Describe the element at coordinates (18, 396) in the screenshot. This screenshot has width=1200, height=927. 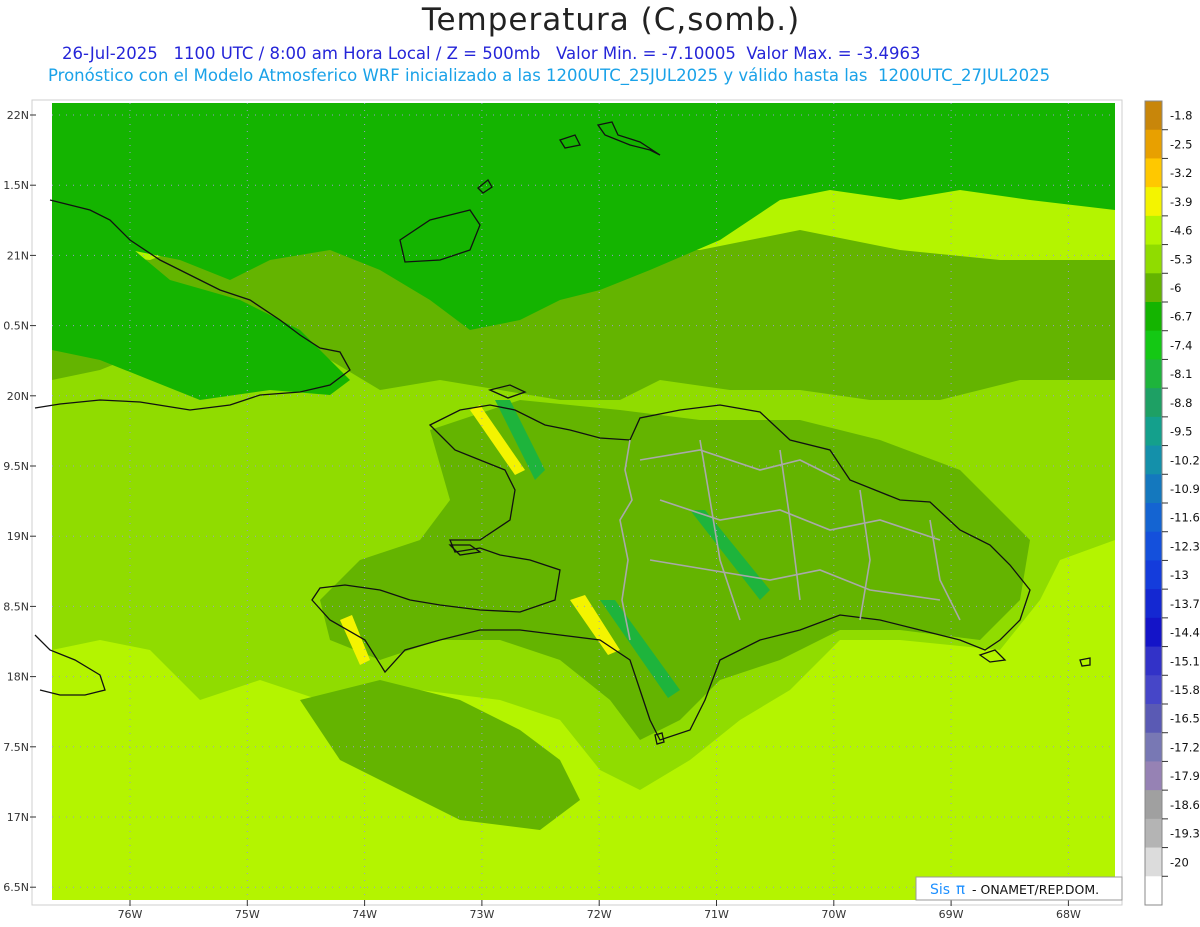
I see `lat-label: 20N` at that location.